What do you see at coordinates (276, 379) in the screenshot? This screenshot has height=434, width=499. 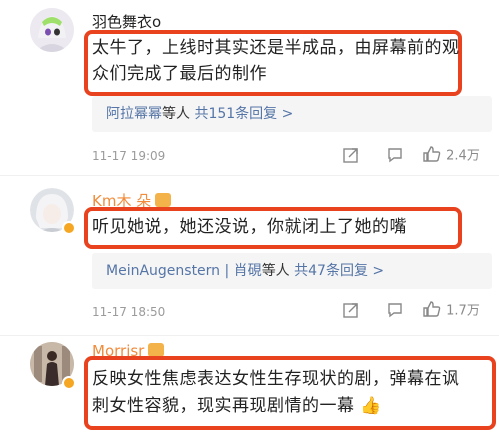 I see `comment-text: 反映女性焦虑表达女性生存现状的剧，弹幕在讽` at bounding box center [276, 379].